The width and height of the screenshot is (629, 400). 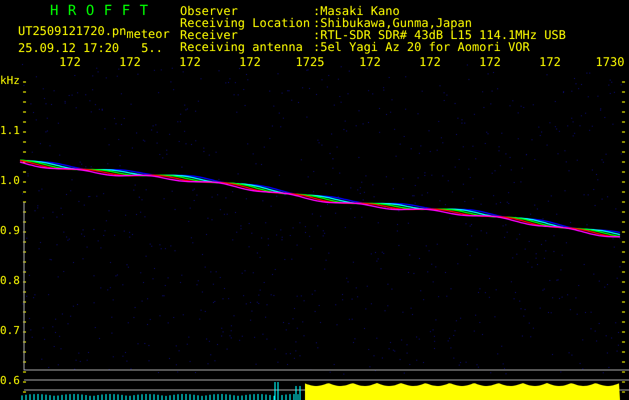 What do you see at coordinates (356, 11) in the screenshot?
I see `info-value: :Masaki Kano` at bounding box center [356, 11].